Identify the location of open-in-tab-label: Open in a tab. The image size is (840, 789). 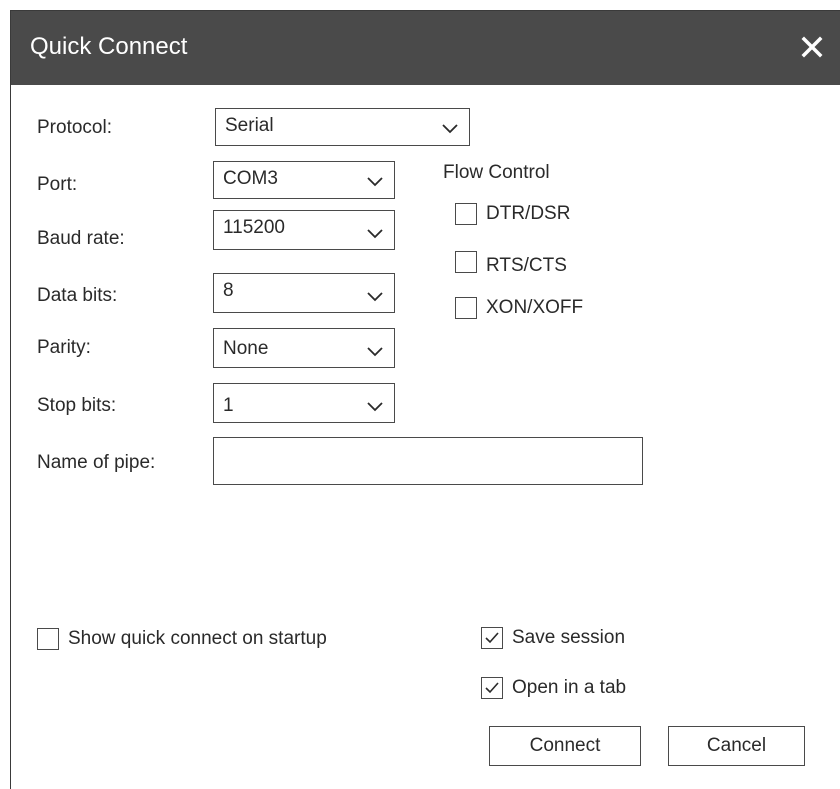
(569, 687).